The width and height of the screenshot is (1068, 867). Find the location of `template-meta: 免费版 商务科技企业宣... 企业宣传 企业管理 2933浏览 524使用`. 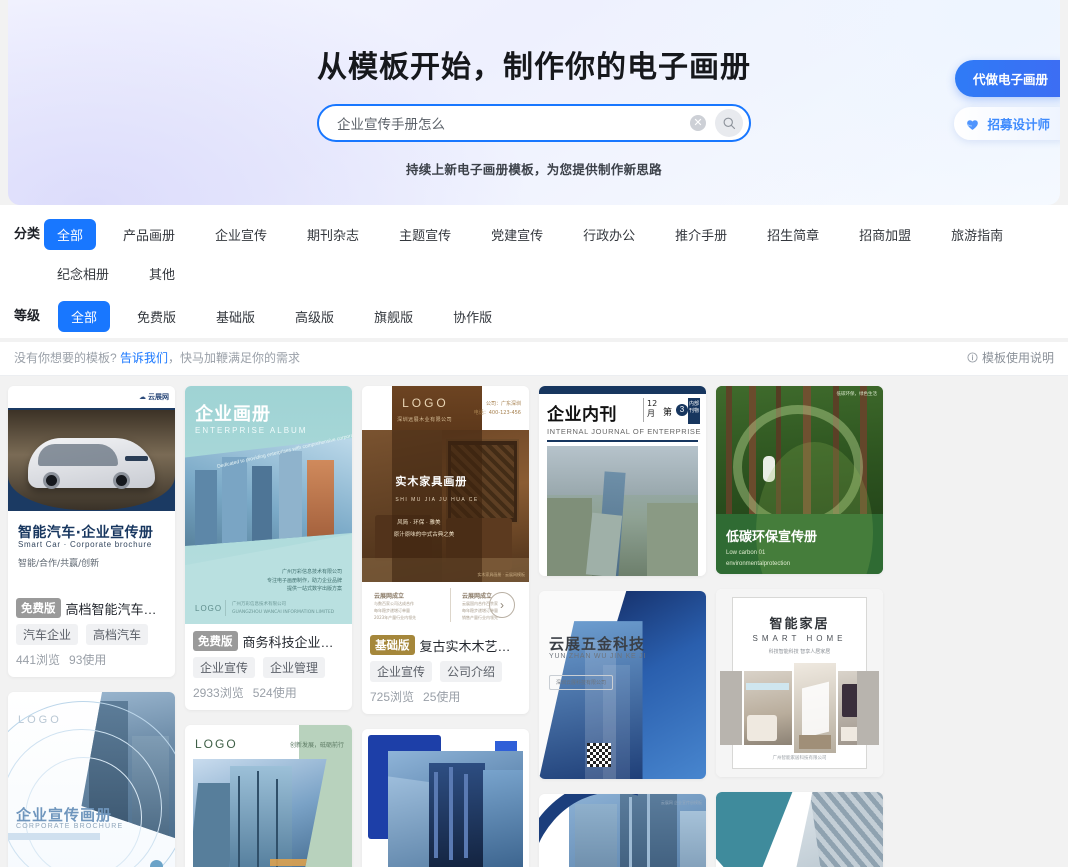

template-meta: 免费版 商务科技企业宣... 企业宣传 企业管理 2933浏览 524使用 is located at coordinates (268, 667).